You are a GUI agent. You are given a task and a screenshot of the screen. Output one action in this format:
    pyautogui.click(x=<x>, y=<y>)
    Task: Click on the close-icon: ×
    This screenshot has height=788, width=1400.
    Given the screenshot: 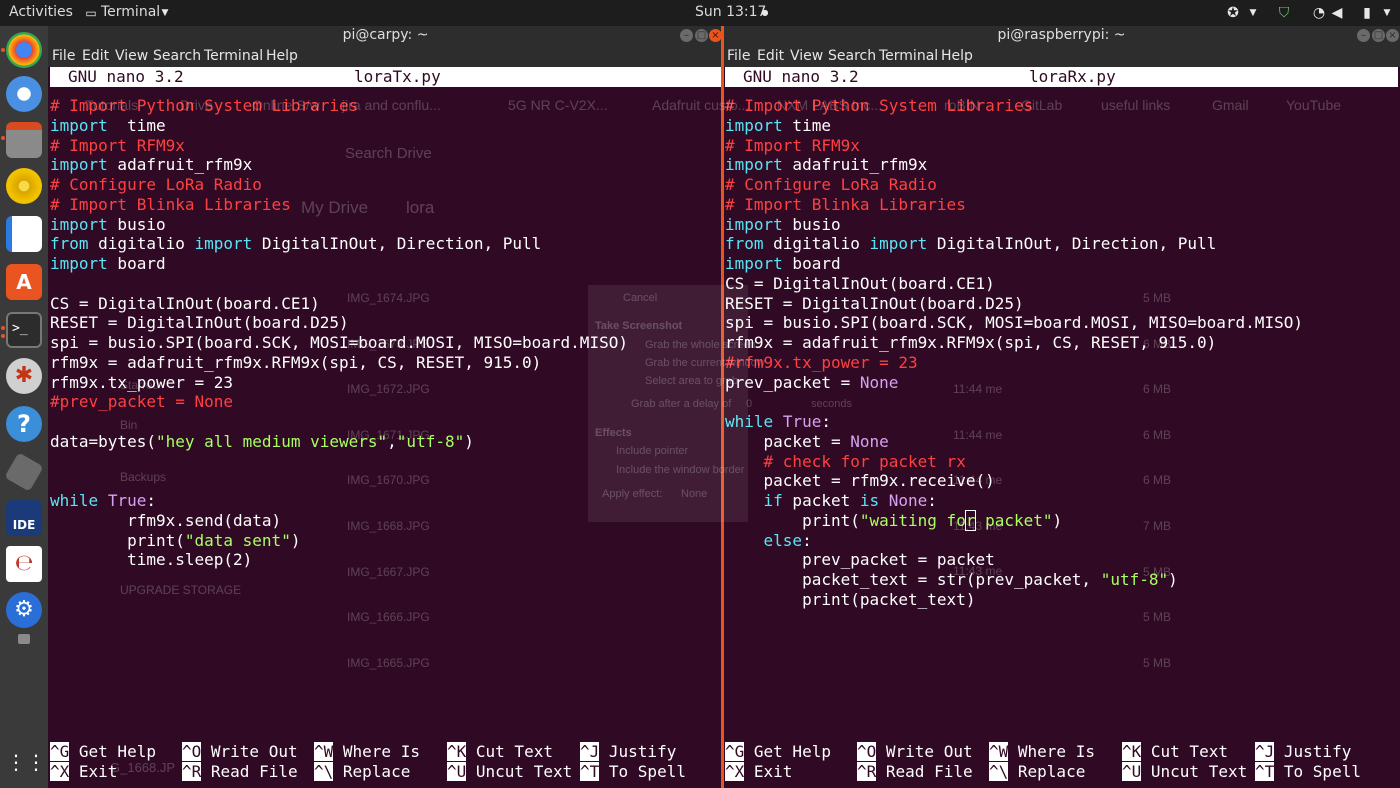 What is the action you would take?
    pyautogui.click(x=1392, y=35)
    